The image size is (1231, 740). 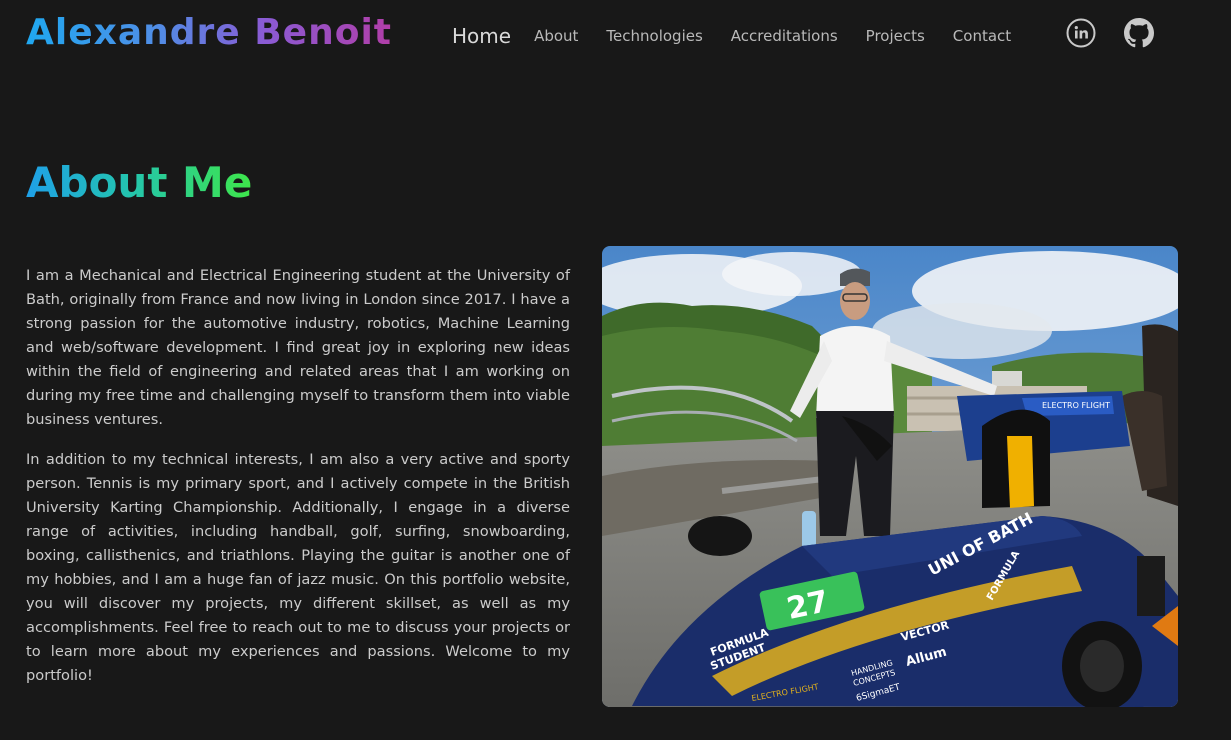 I want to click on about-heading: About Me, so click(x=139, y=182).